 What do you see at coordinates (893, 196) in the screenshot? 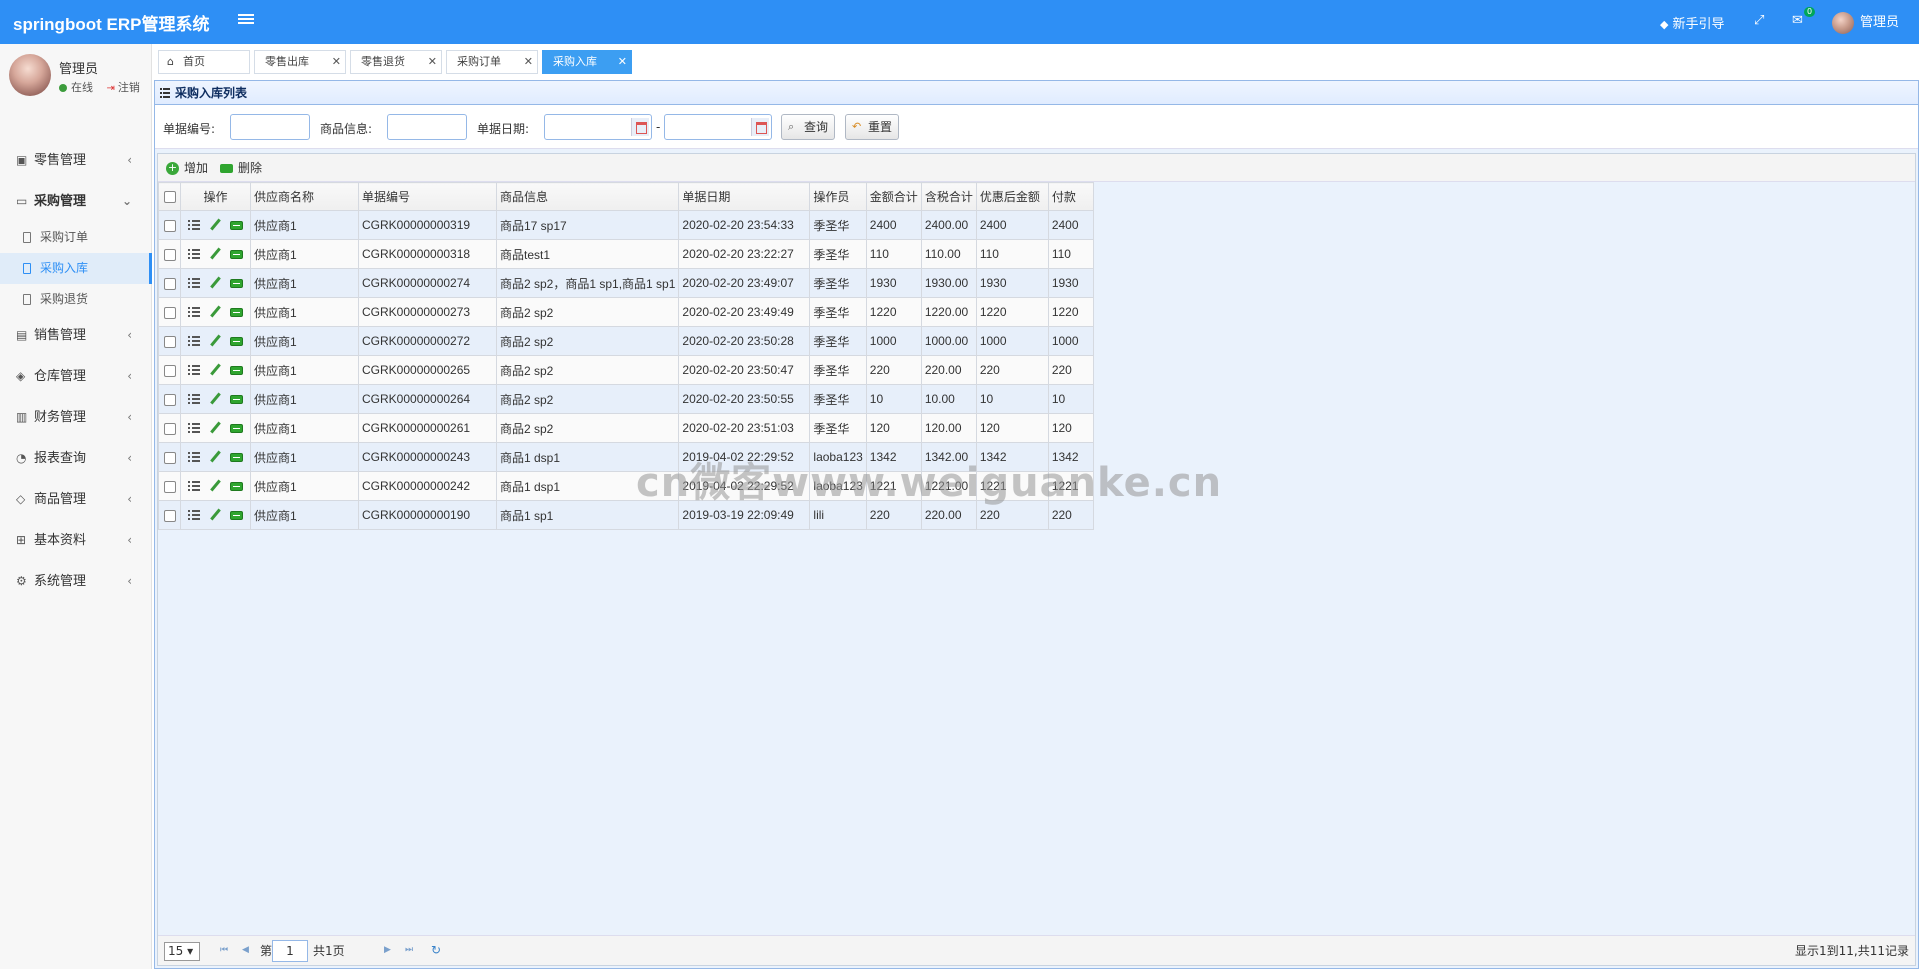
I see `column-header: 金额合计` at bounding box center [893, 196].